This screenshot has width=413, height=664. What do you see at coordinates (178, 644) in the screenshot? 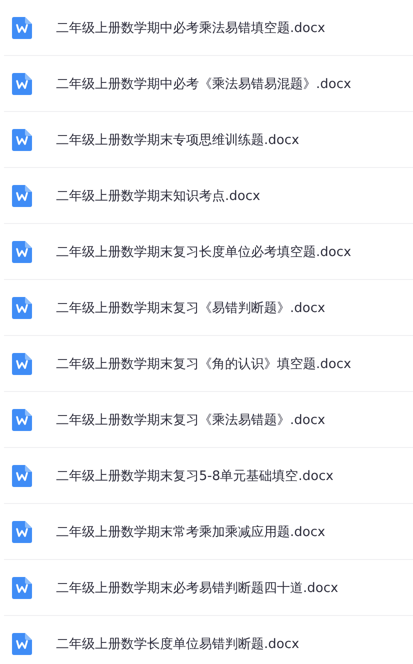
I see `file-name: 二年级上册数学长度单位易错判断题.docx` at bounding box center [178, 644].